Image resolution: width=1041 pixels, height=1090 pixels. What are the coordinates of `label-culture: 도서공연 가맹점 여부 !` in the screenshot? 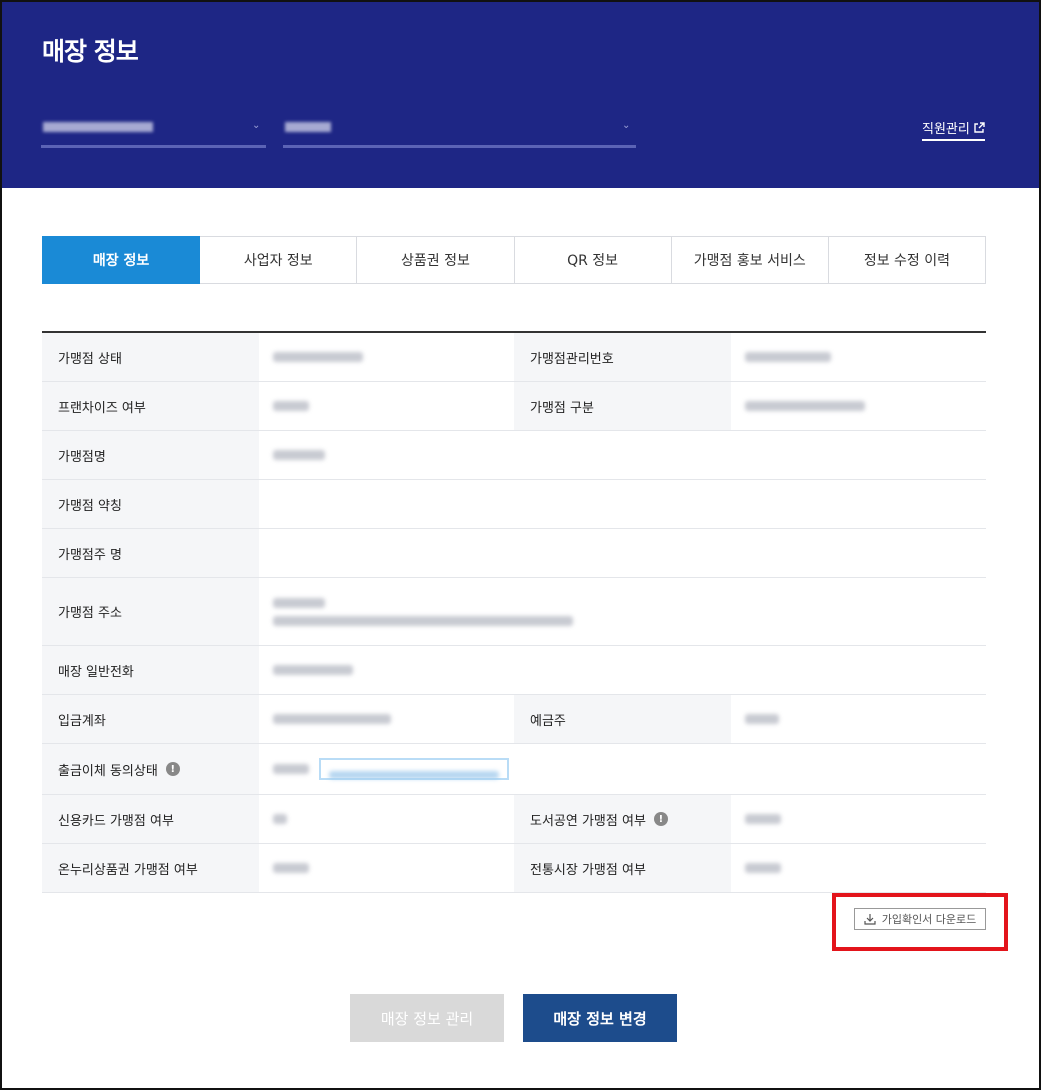 It's located at (622, 819).